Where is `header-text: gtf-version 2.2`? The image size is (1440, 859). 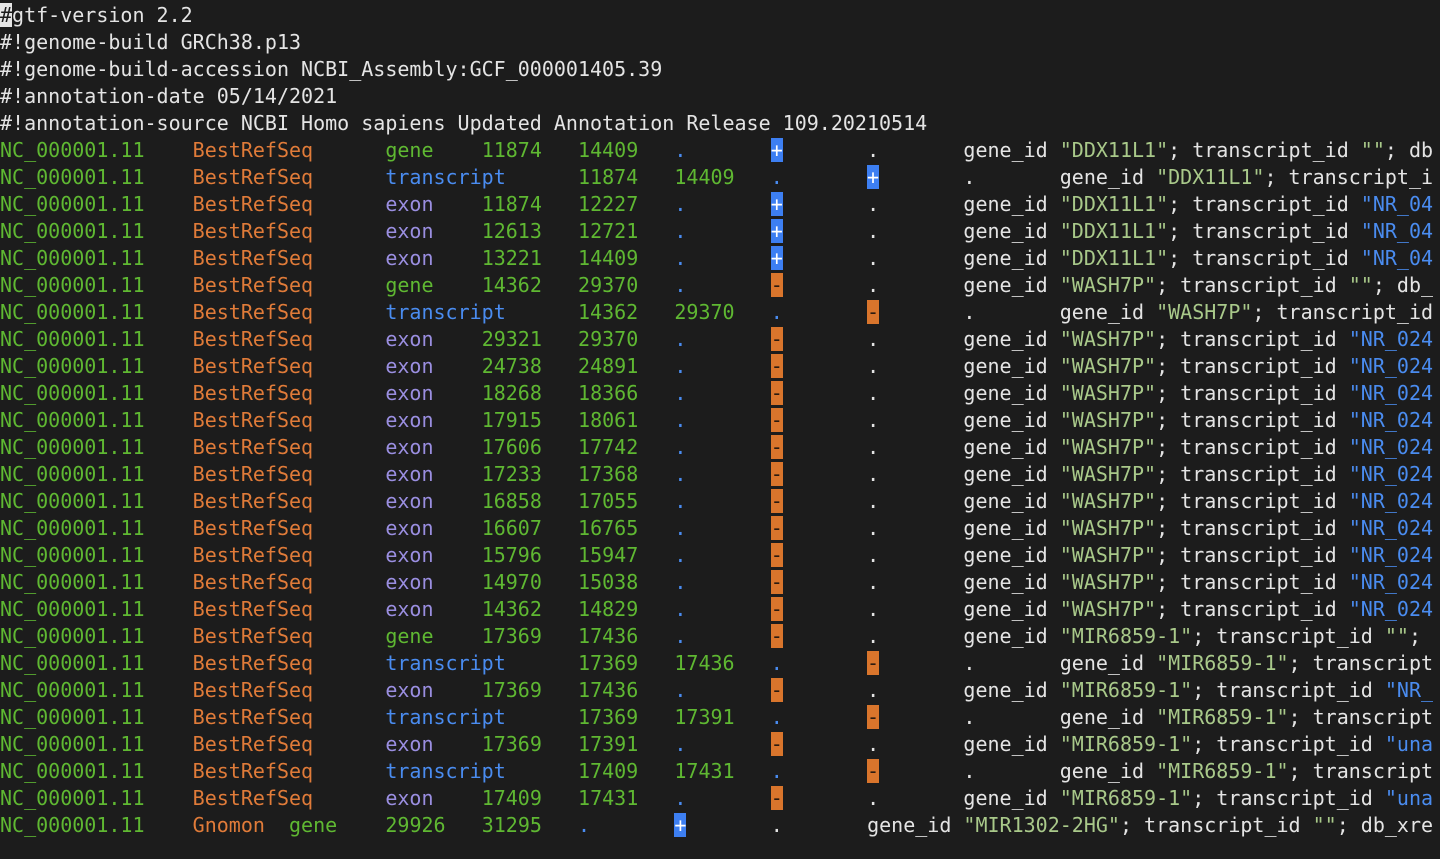 header-text: gtf-version 2.2 is located at coordinates (102, 15).